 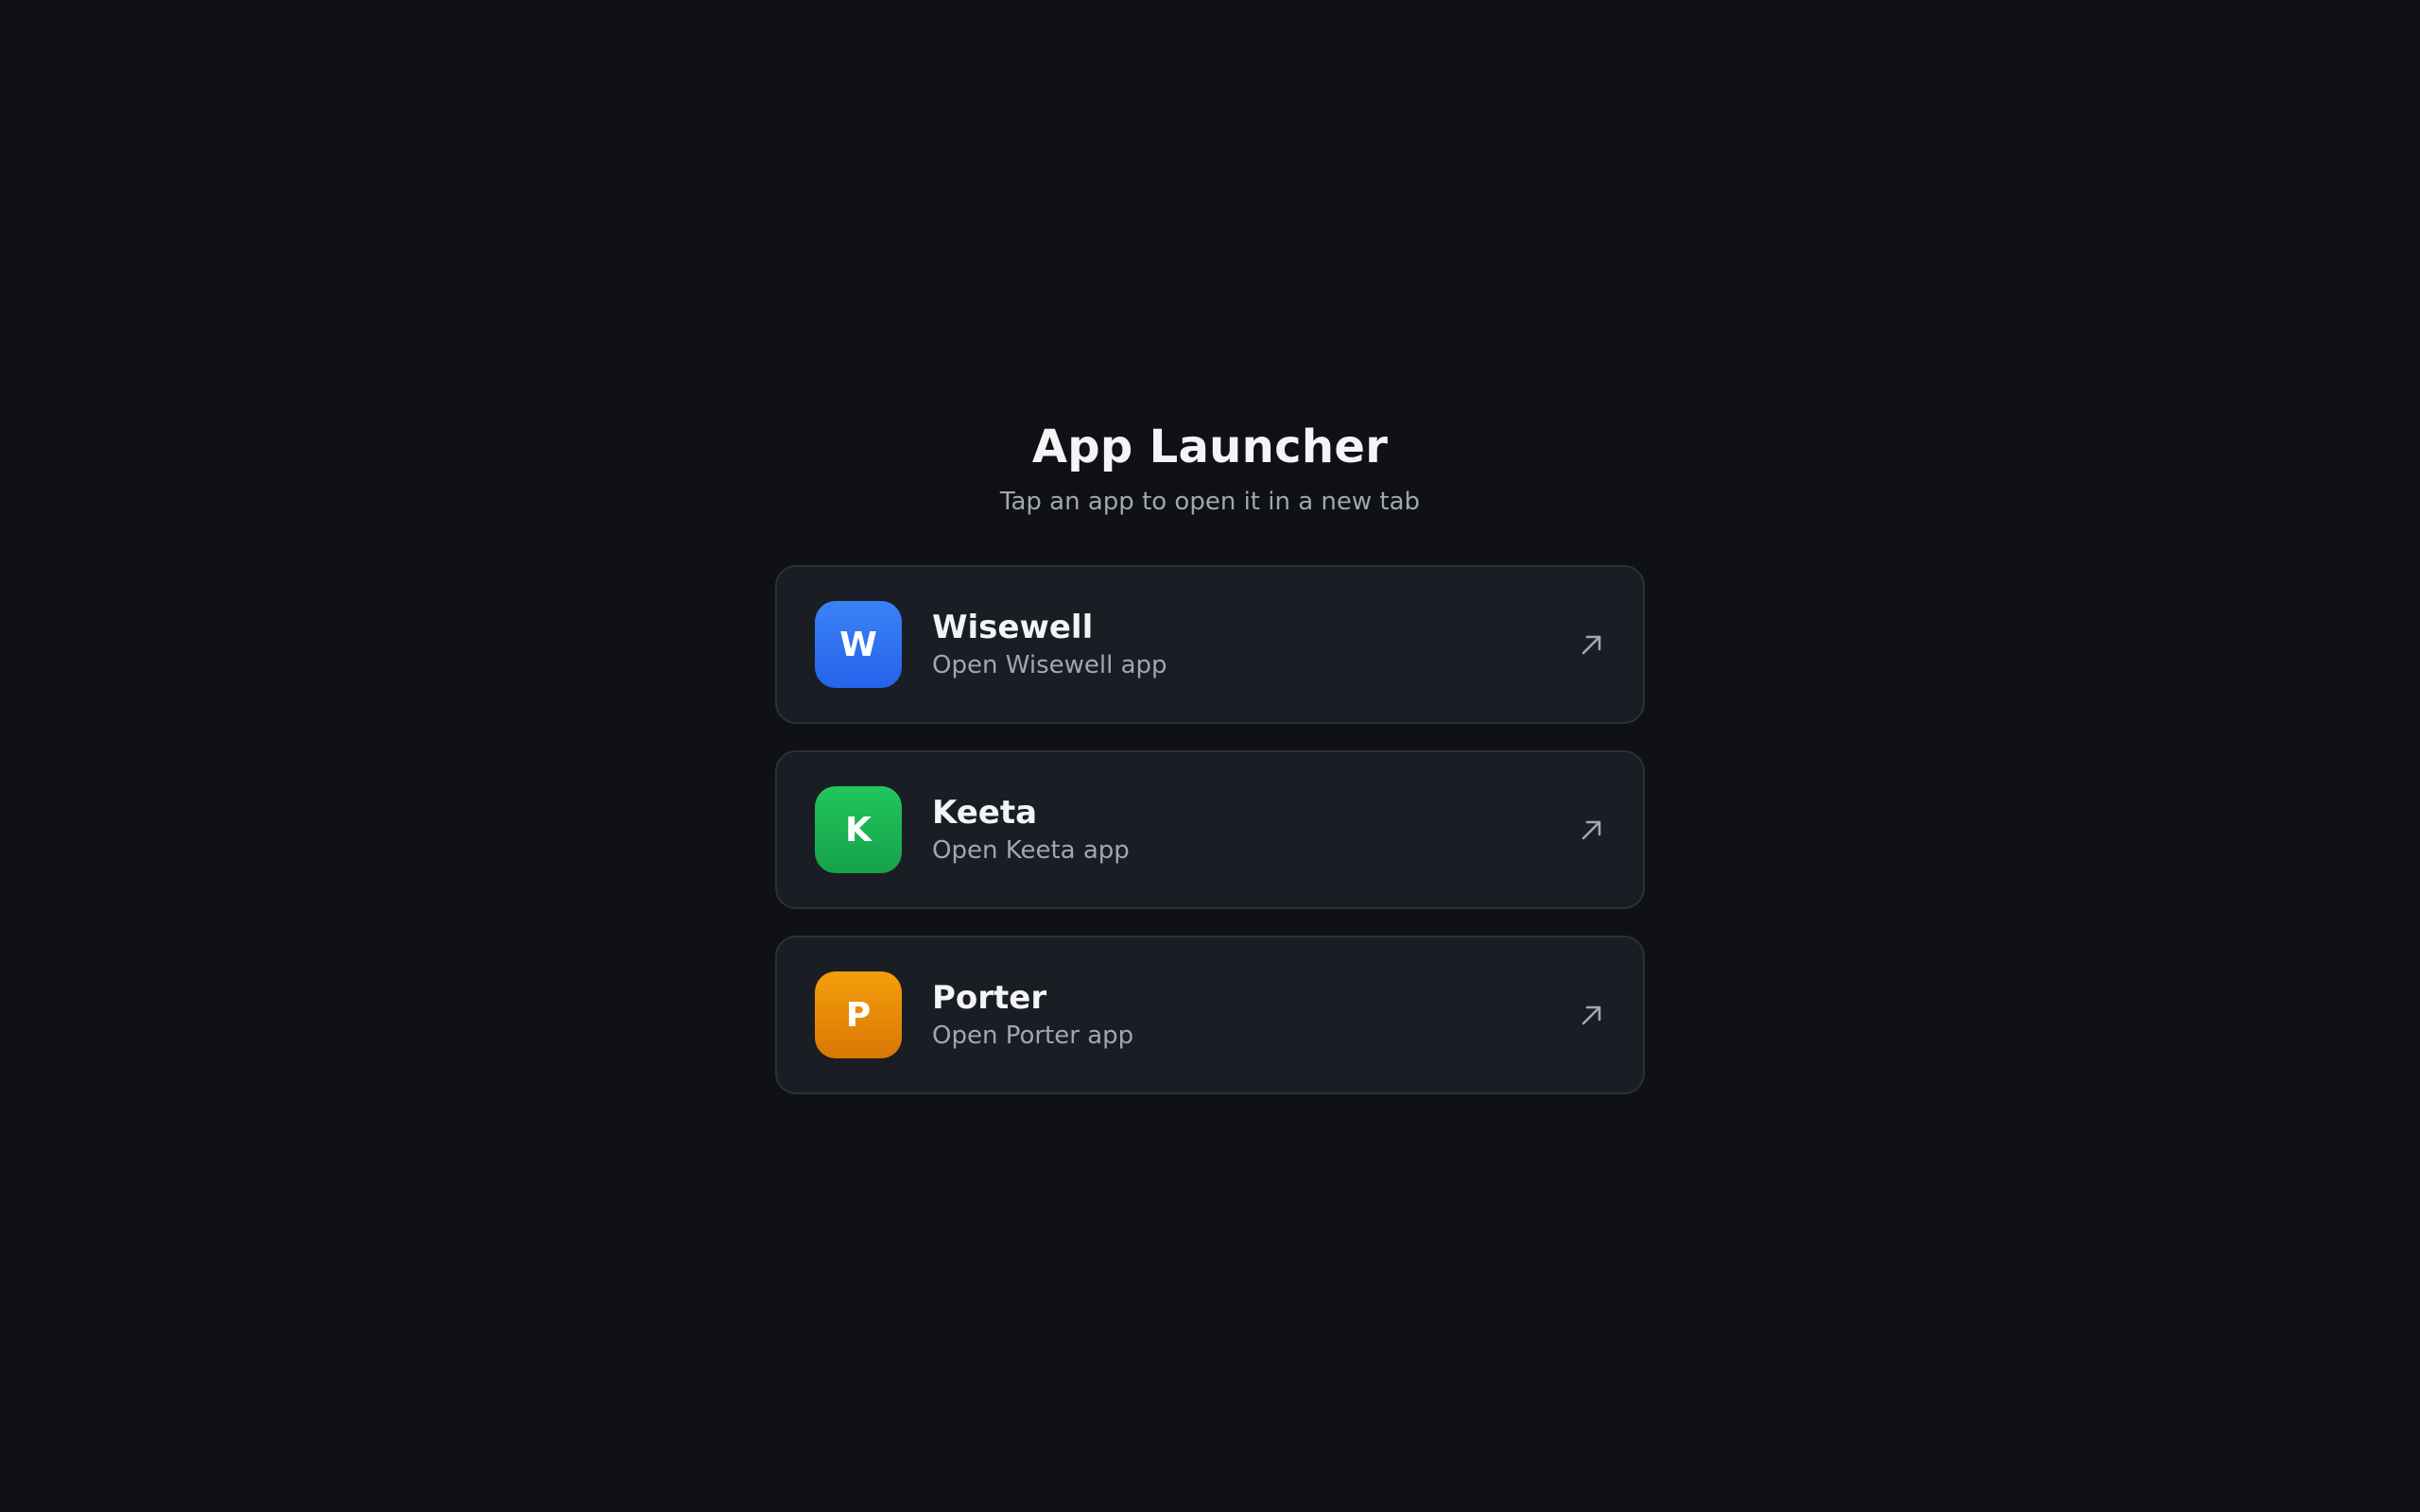 What do you see at coordinates (1049, 665) in the screenshot?
I see `app-description: Open Wisewell app` at bounding box center [1049, 665].